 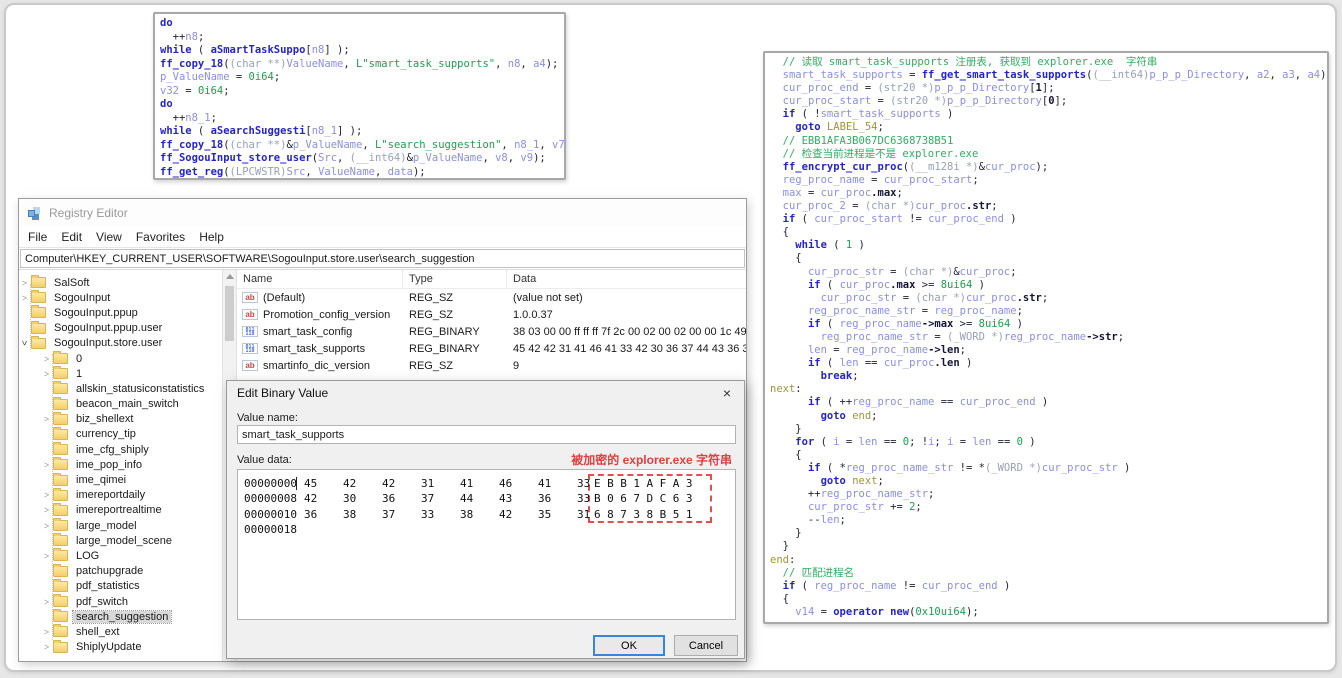 What do you see at coordinates (320, 298) in the screenshot?
I see `value-name-cell: ab (Default)` at bounding box center [320, 298].